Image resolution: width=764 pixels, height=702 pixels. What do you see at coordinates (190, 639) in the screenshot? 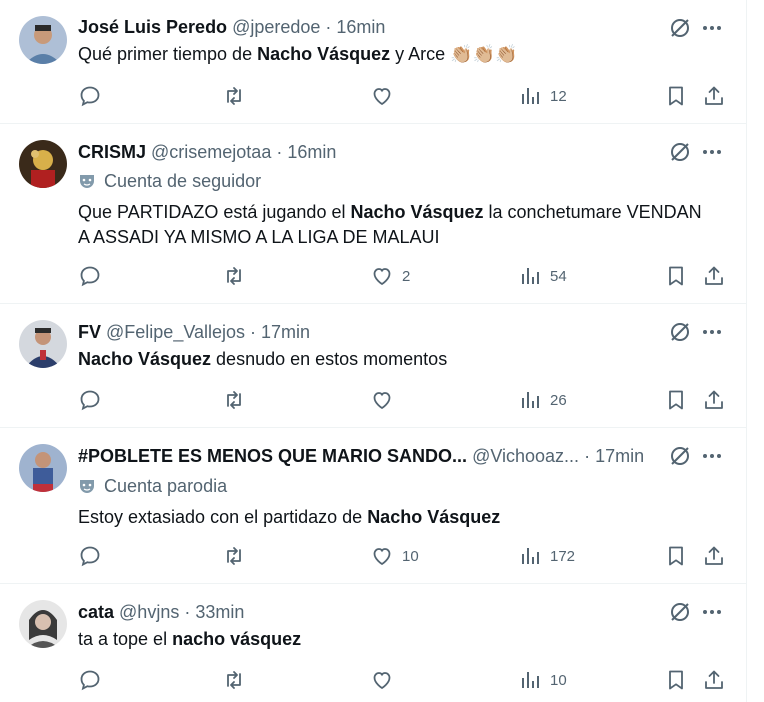
I see `tweet-text: ta a tope el nacho vásquez` at bounding box center [190, 639].